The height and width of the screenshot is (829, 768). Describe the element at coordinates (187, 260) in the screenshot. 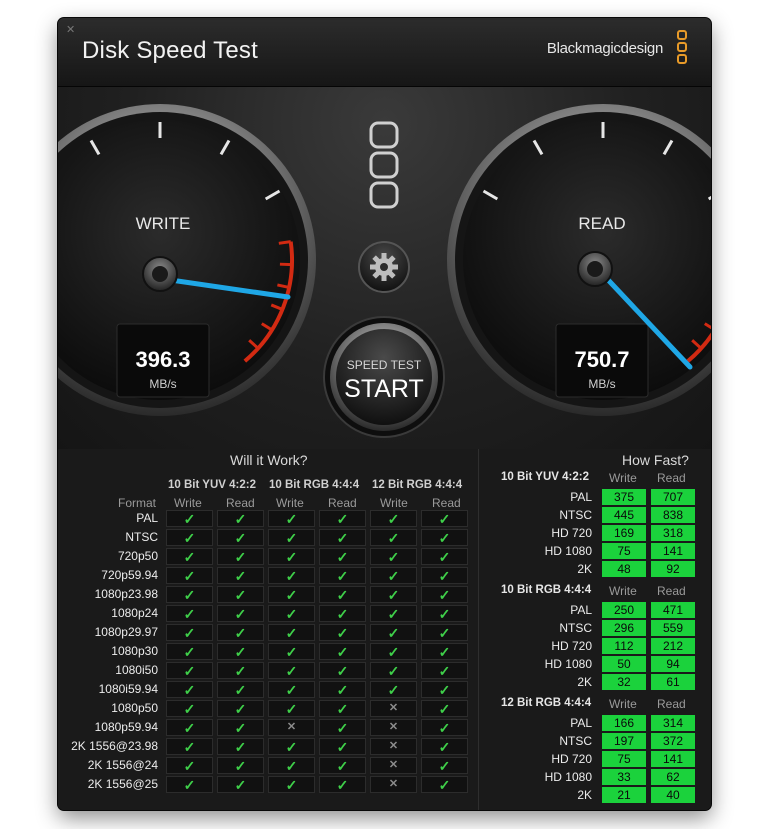

I see `write-gauge: WRITE 396.3 MB/s` at that location.